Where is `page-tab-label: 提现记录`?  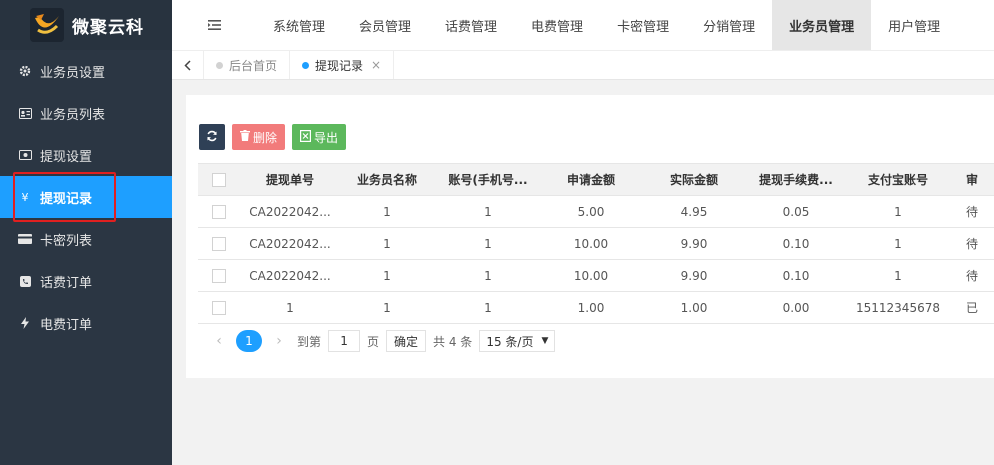
page-tab-label: 提现记录 is located at coordinates (339, 65).